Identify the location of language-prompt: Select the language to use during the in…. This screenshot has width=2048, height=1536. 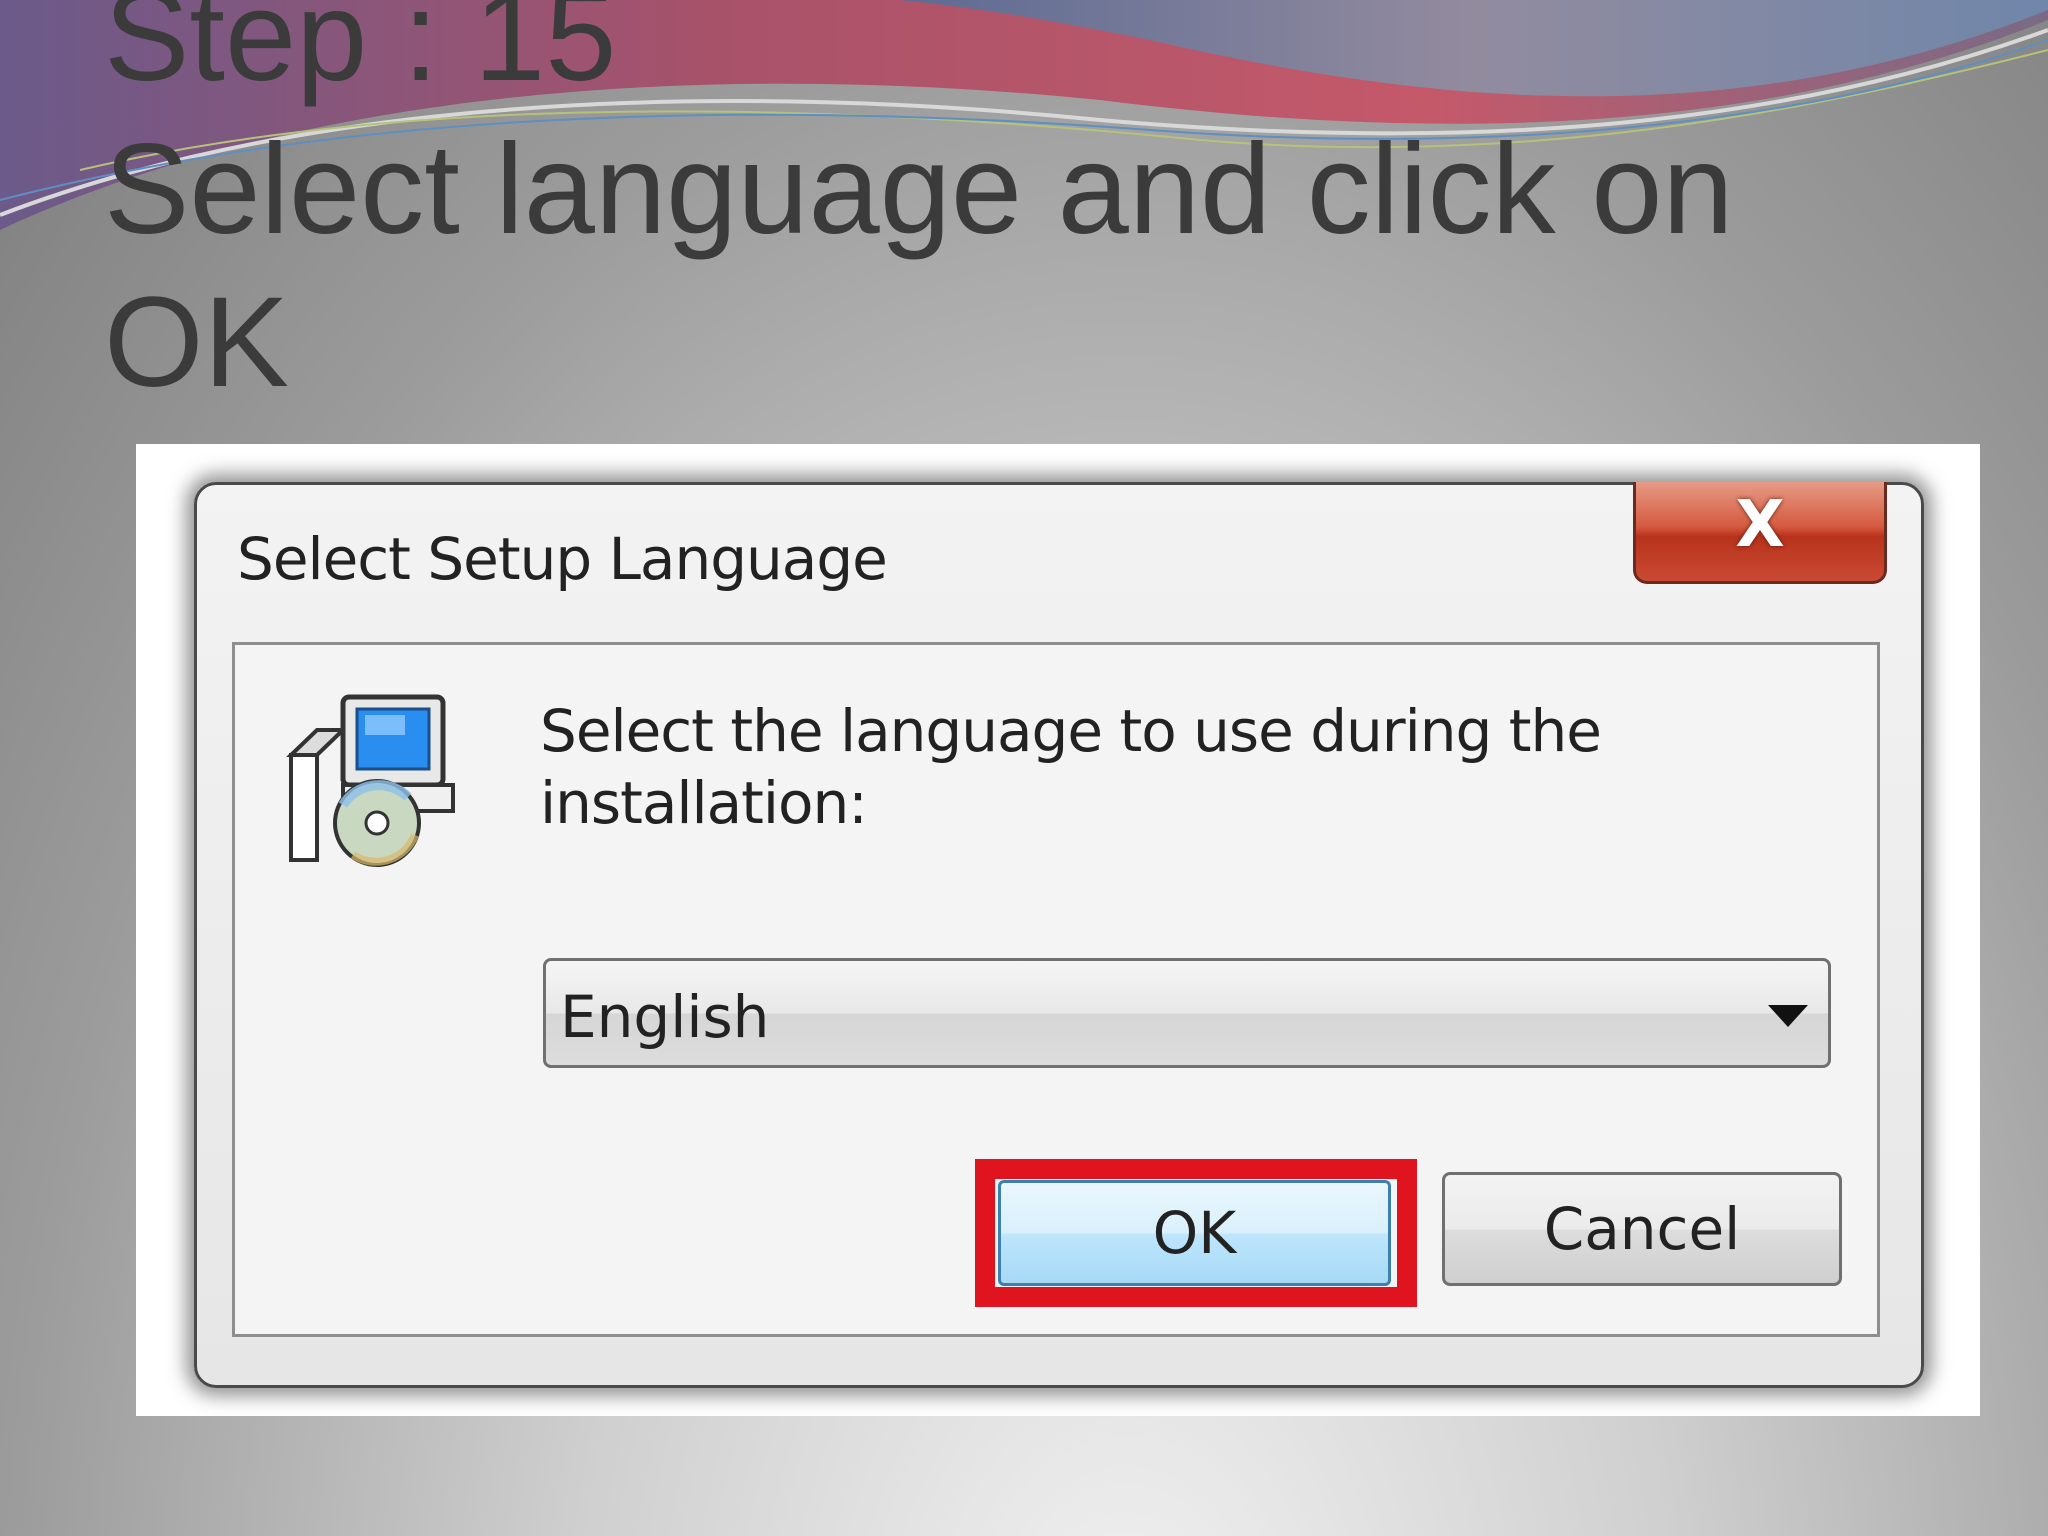
(1071, 767).